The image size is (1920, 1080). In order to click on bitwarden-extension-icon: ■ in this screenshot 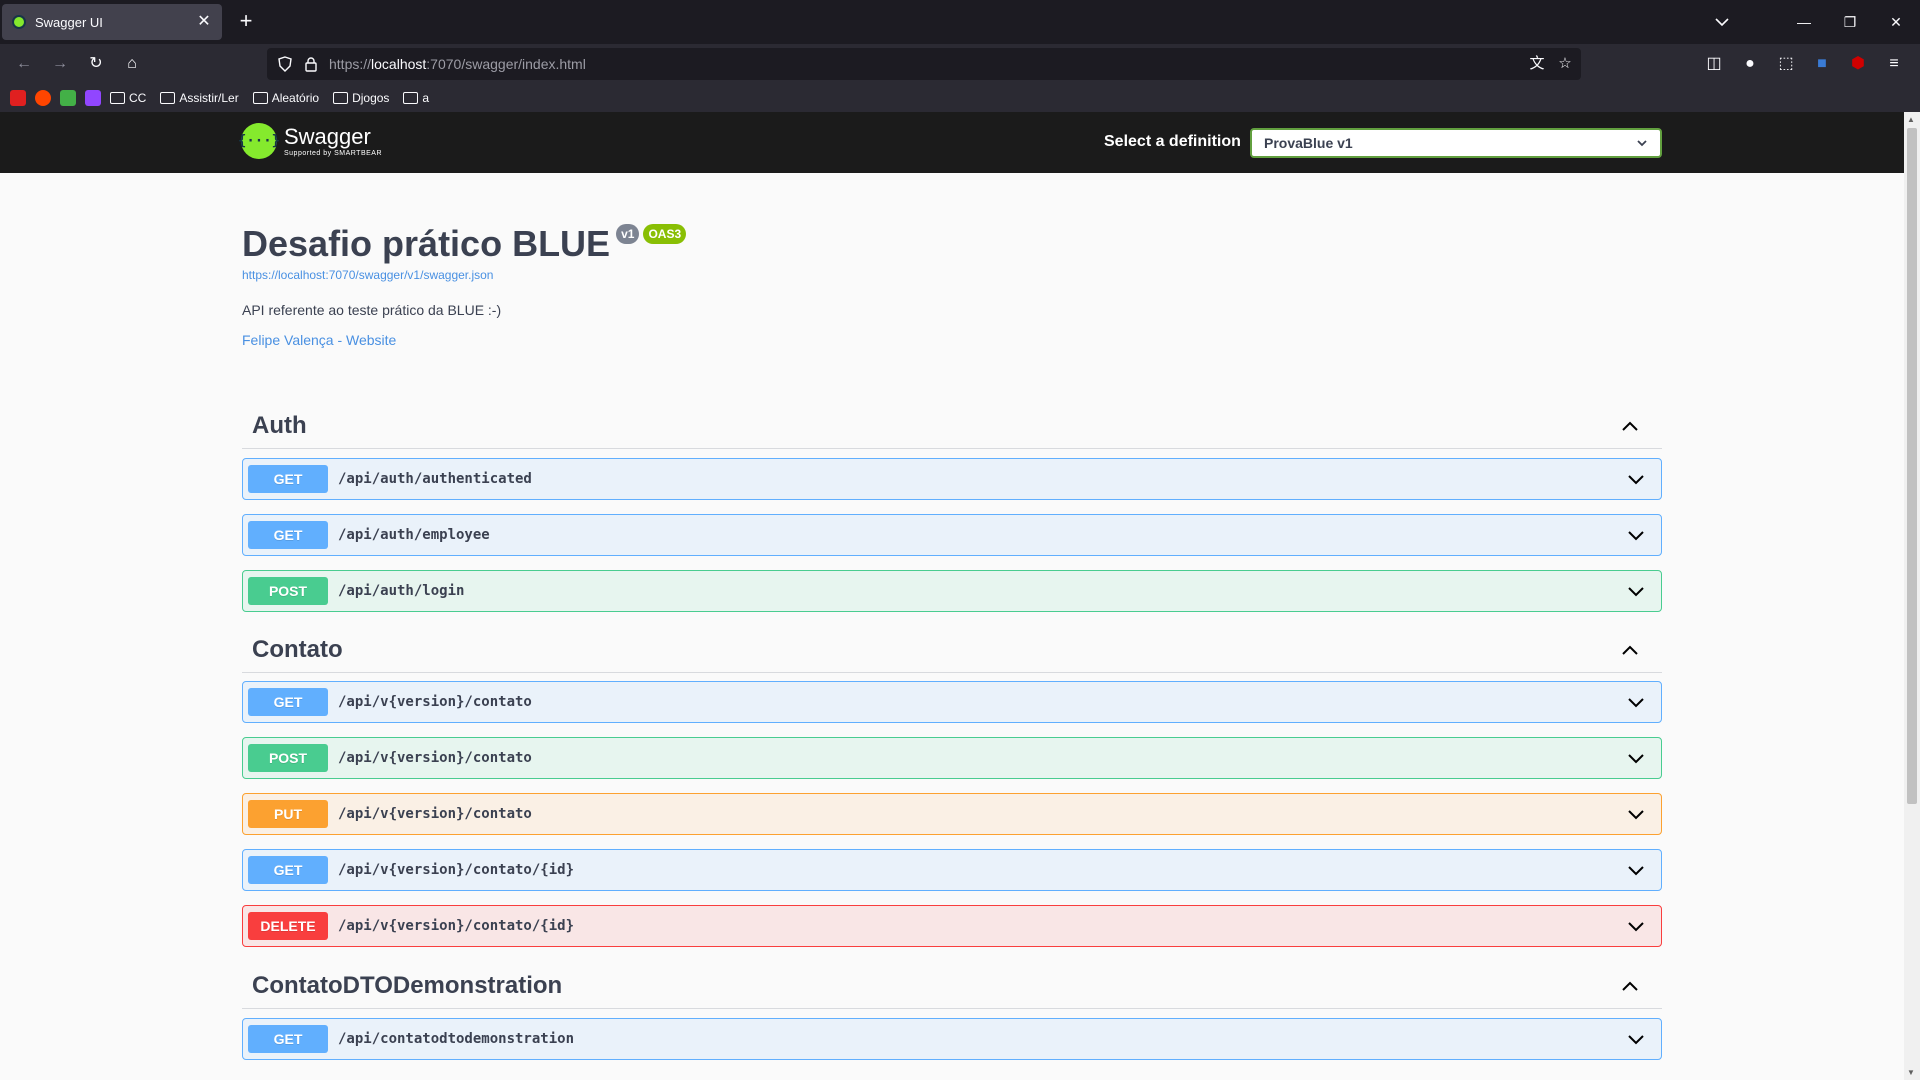, I will do `click(1822, 64)`.